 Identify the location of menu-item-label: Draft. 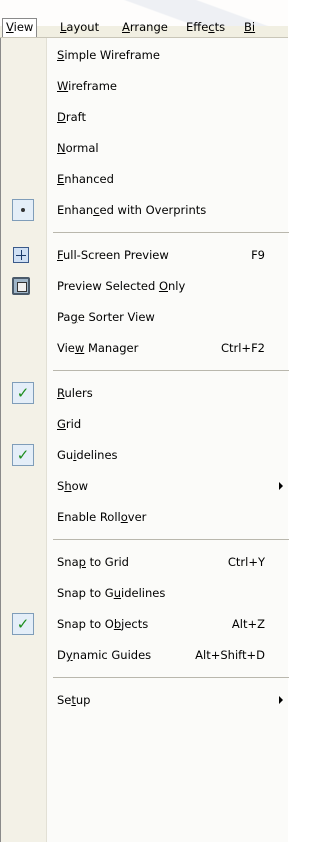
(71, 117).